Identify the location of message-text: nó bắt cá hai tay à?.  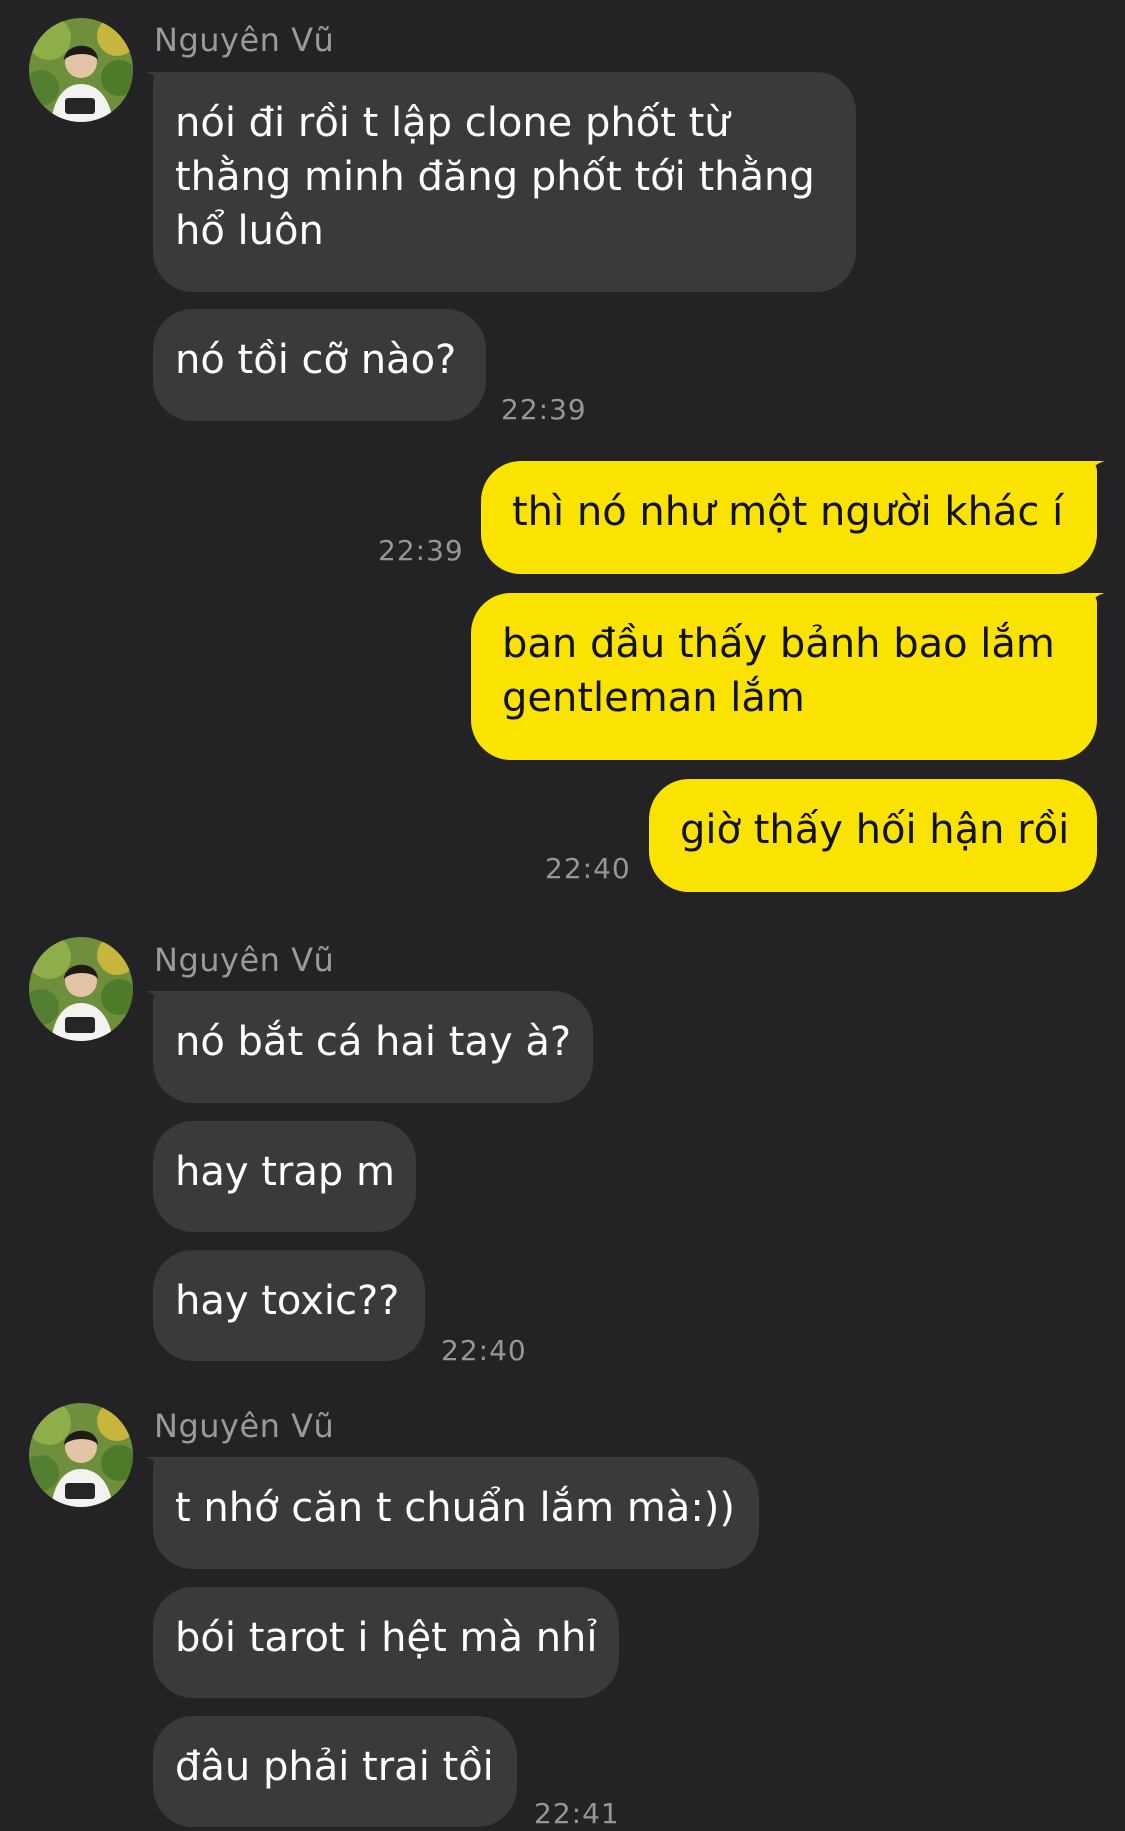
(373, 1042).